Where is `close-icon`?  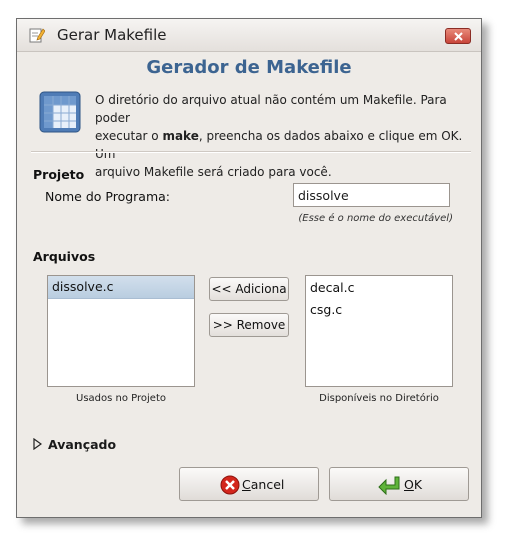
close-icon is located at coordinates (458, 36).